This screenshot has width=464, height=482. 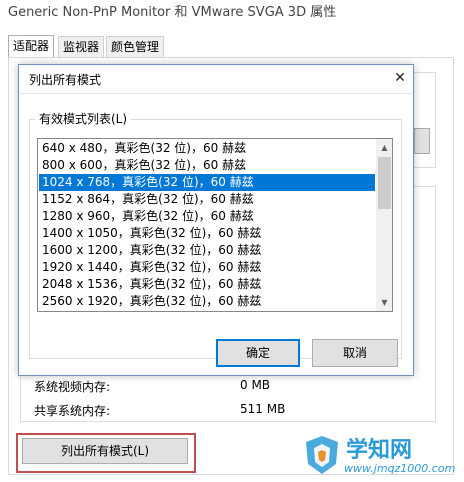 I want to click on properties-button, so click(x=422, y=141).